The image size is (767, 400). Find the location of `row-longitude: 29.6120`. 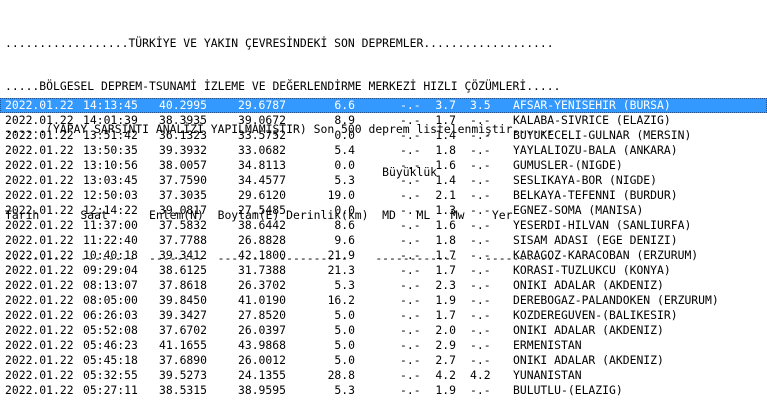

row-longitude: 29.6120 is located at coordinates (261, 195).